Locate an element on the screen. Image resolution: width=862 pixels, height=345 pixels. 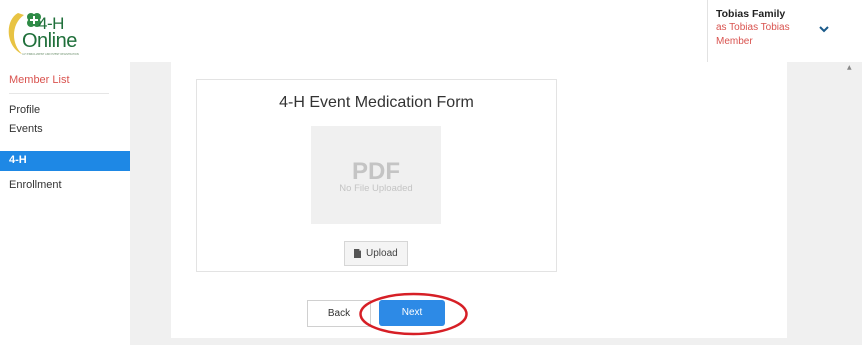
sidebar-item-member-list: Member List is located at coordinates (39, 80).